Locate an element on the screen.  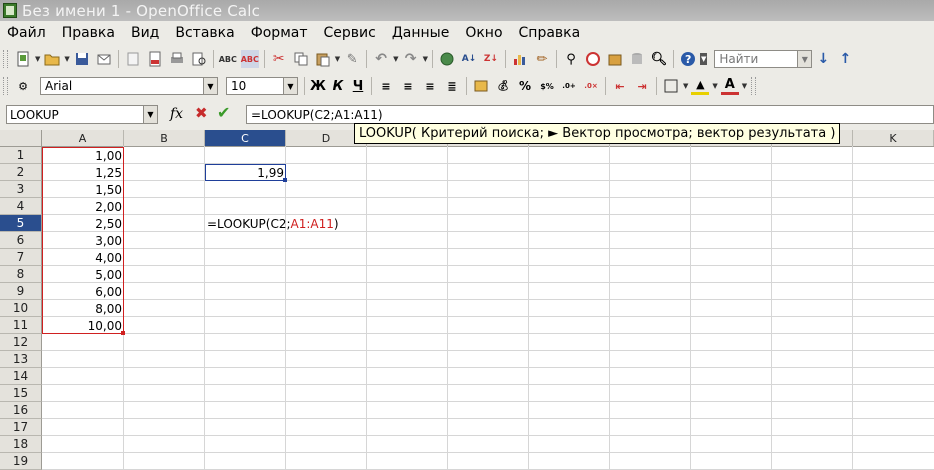
align-left-icon: ≡ is located at coordinates (386, 86).